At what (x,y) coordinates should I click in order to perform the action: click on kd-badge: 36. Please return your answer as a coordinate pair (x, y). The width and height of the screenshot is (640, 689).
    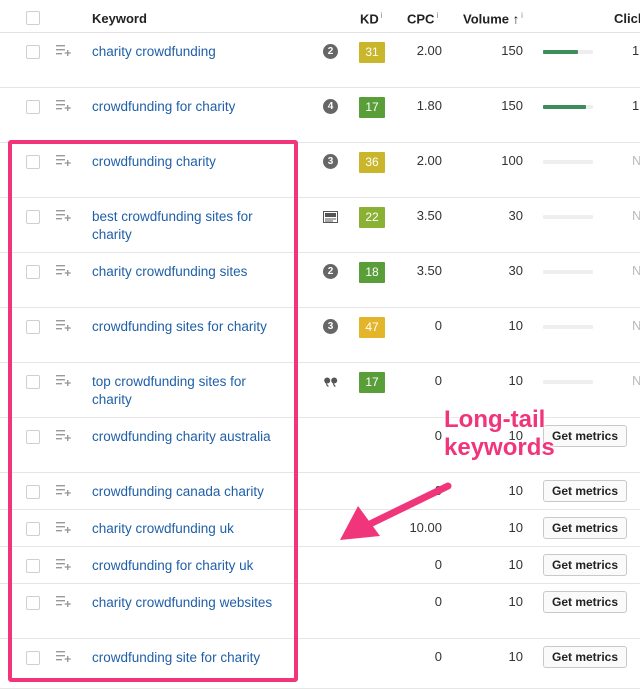
    Looking at the image, I should click on (372, 162).